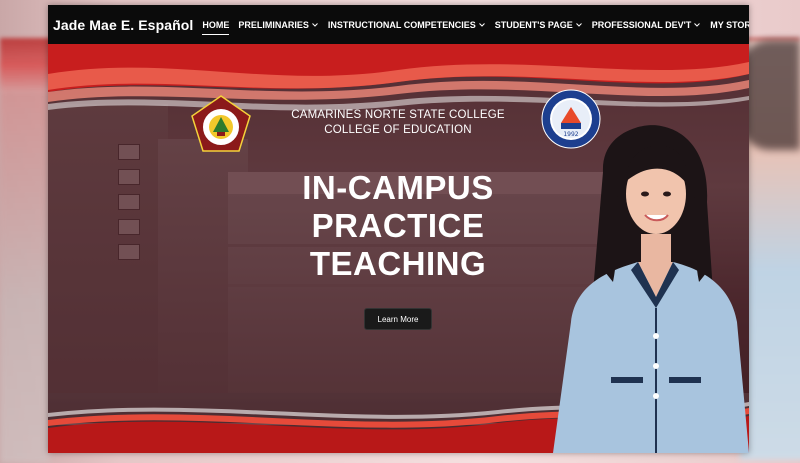  What do you see at coordinates (398, 187) in the screenshot?
I see `headline-line1: IN-CAMPUS` at bounding box center [398, 187].